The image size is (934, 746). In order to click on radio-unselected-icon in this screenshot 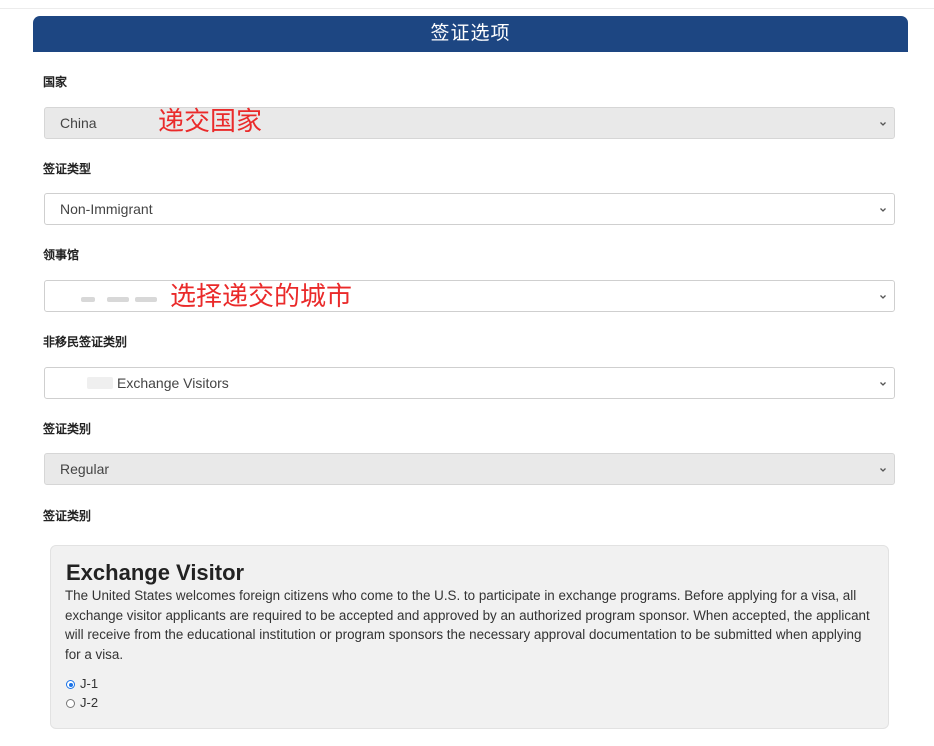, I will do `click(70, 703)`.